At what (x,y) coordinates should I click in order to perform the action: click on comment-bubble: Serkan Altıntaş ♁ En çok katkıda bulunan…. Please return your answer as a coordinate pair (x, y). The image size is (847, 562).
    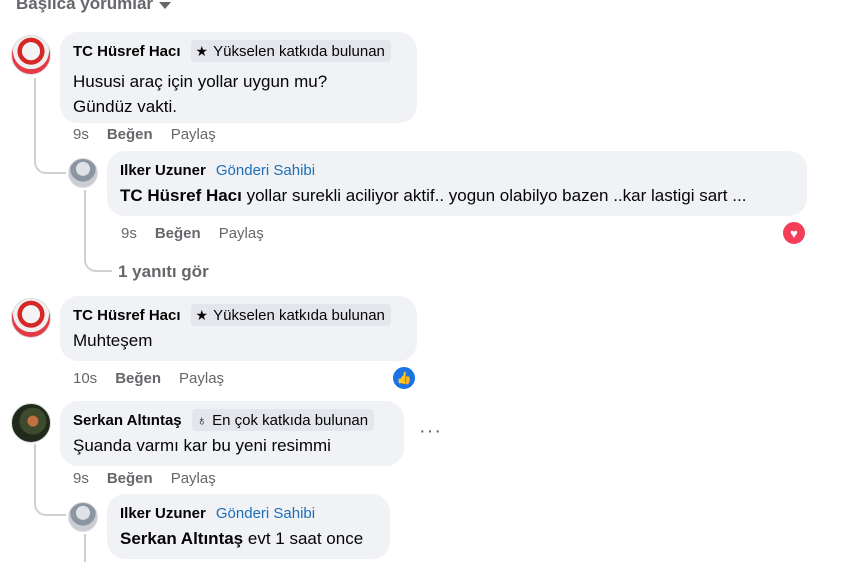
    Looking at the image, I should click on (232, 433).